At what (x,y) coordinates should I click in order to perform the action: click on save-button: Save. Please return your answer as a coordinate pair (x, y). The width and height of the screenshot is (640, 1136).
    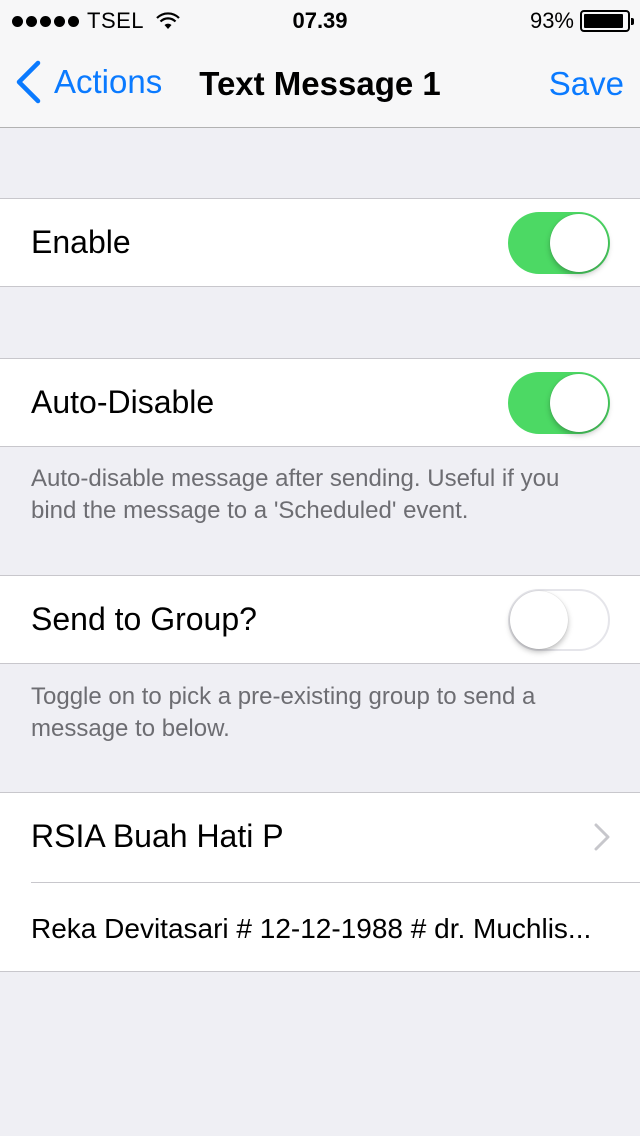
    Looking at the image, I should click on (586, 84).